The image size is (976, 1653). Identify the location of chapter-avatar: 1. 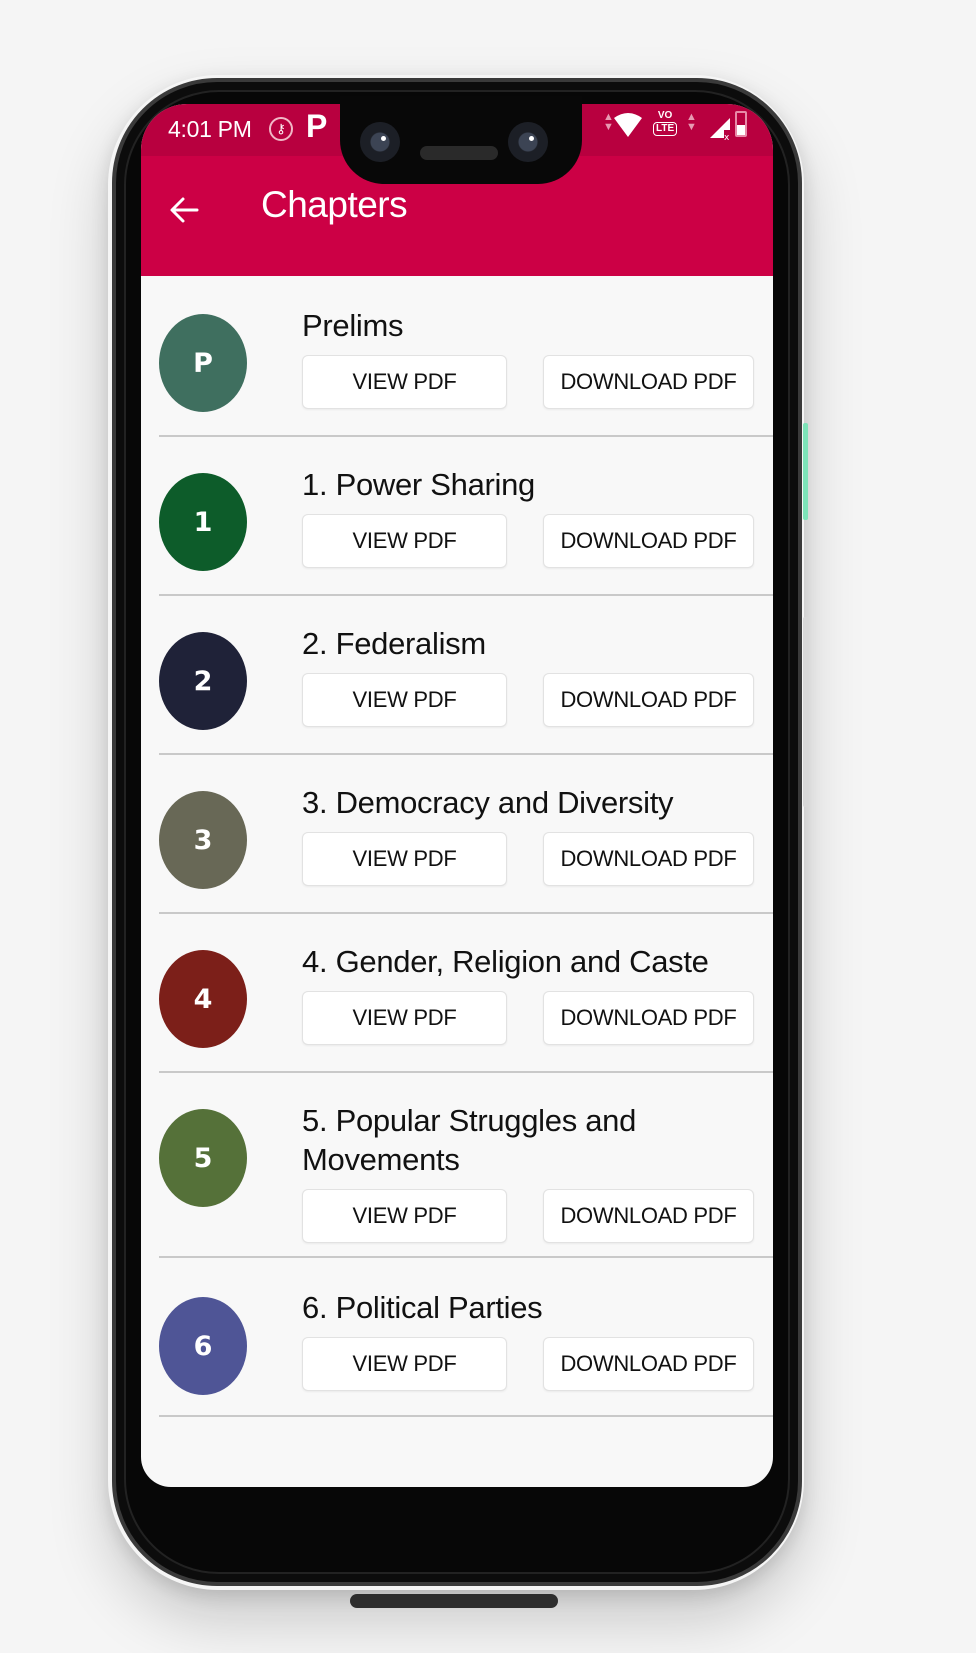
(203, 522).